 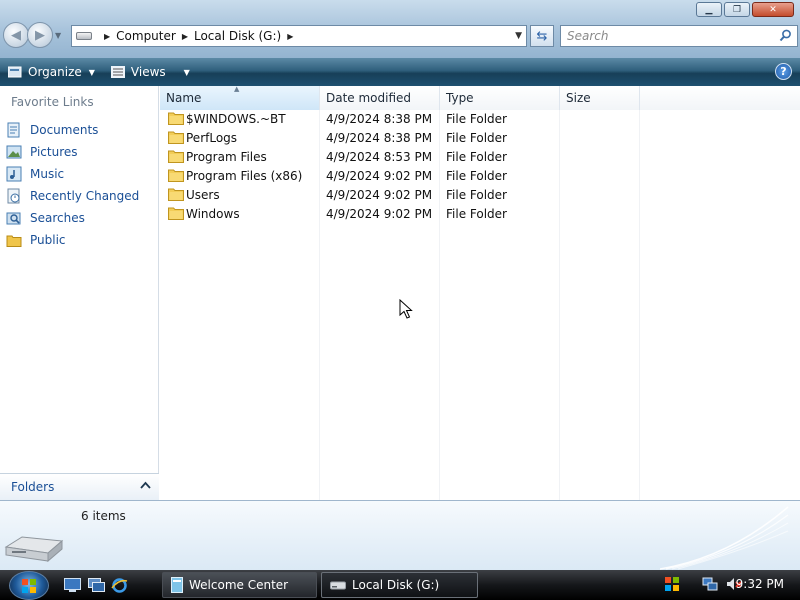 What do you see at coordinates (338, 585) in the screenshot?
I see `drive-icon` at bounding box center [338, 585].